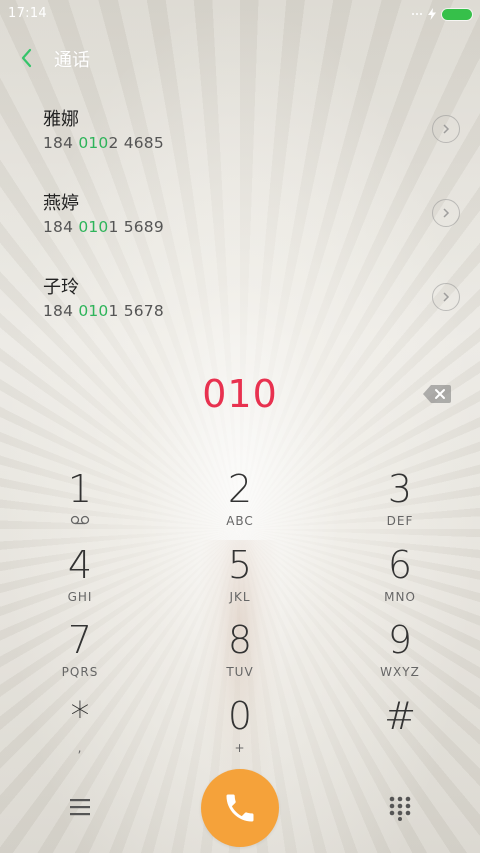 This screenshot has height=853, width=480. Describe the element at coordinates (400, 565) in the screenshot. I see `key-digit: 6` at that location.